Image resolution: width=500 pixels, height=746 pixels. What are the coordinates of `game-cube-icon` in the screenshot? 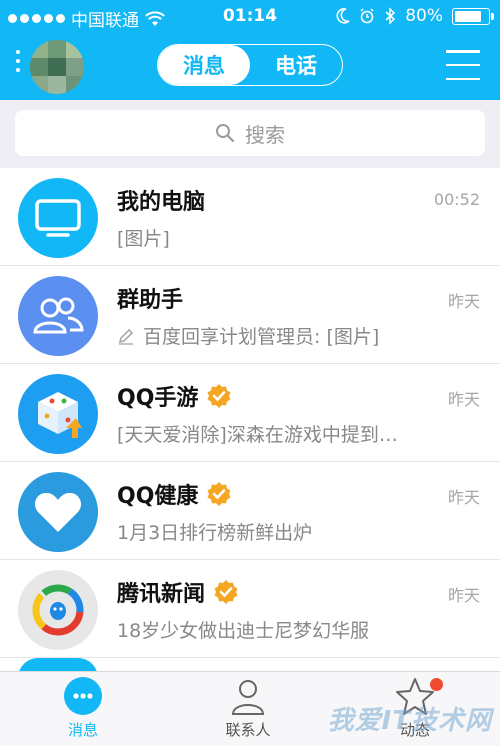 It's located at (58, 414).